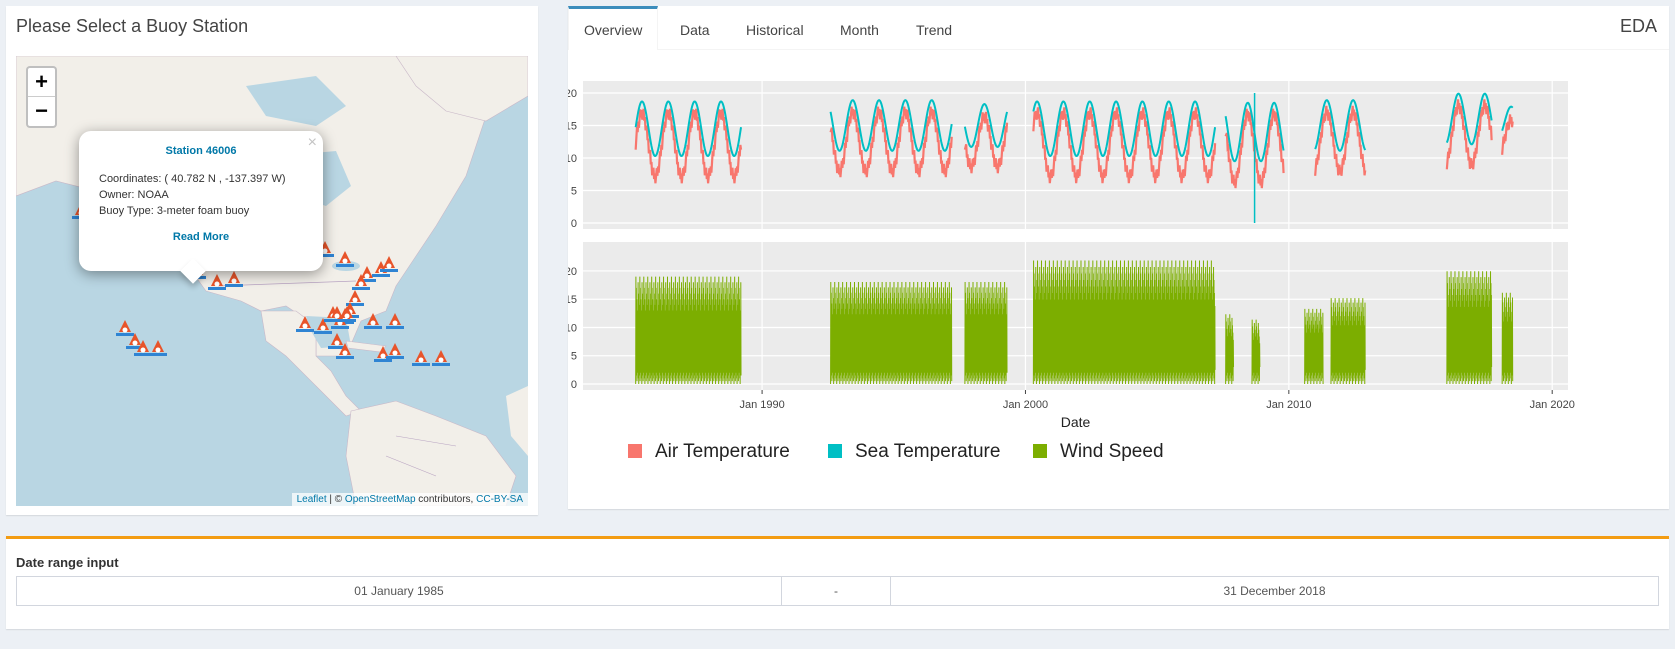 The width and height of the screenshot is (1675, 649). I want to click on date-range-label: Date range input, so click(67, 562).